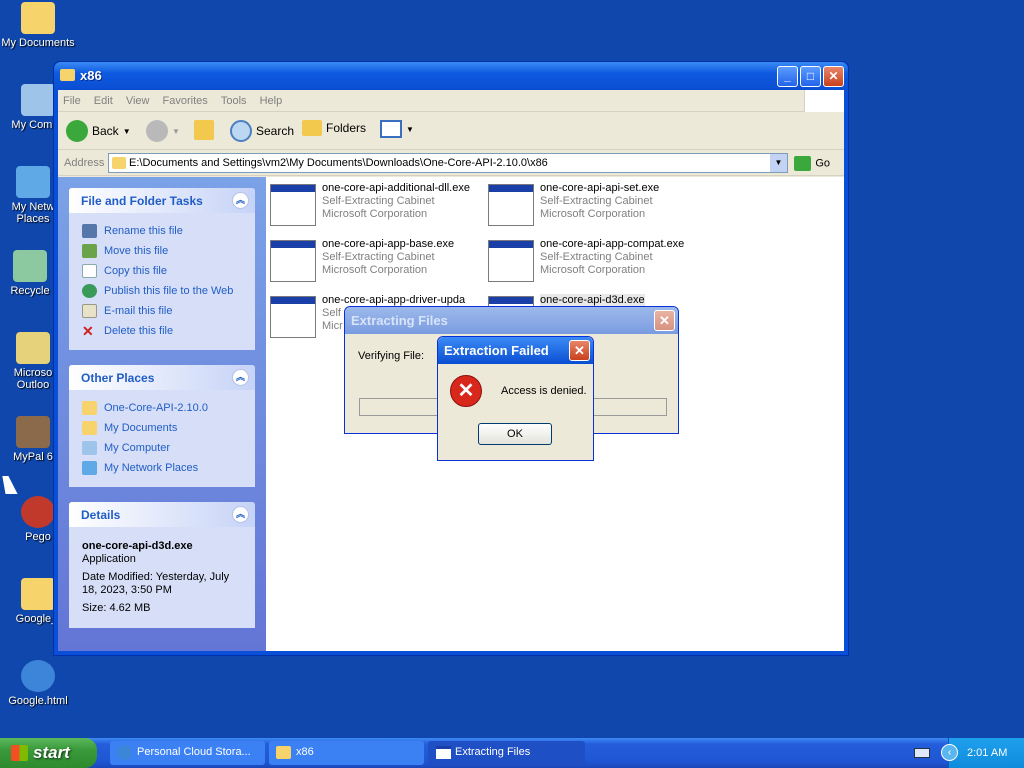 This screenshot has height=768, width=1024. Describe the element at coordinates (124, 752) in the screenshot. I see `ie-icon` at that location.